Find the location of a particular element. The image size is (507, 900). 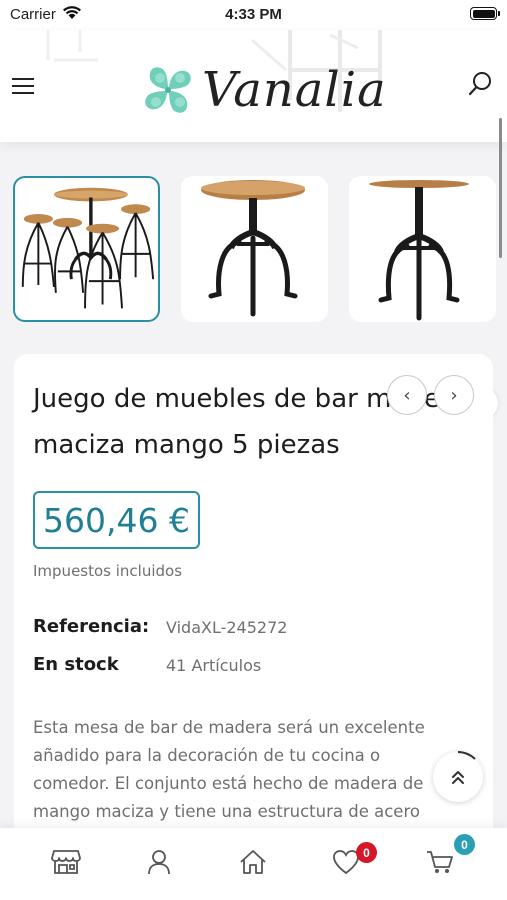

clock: 4:33 PM is located at coordinates (253, 14).